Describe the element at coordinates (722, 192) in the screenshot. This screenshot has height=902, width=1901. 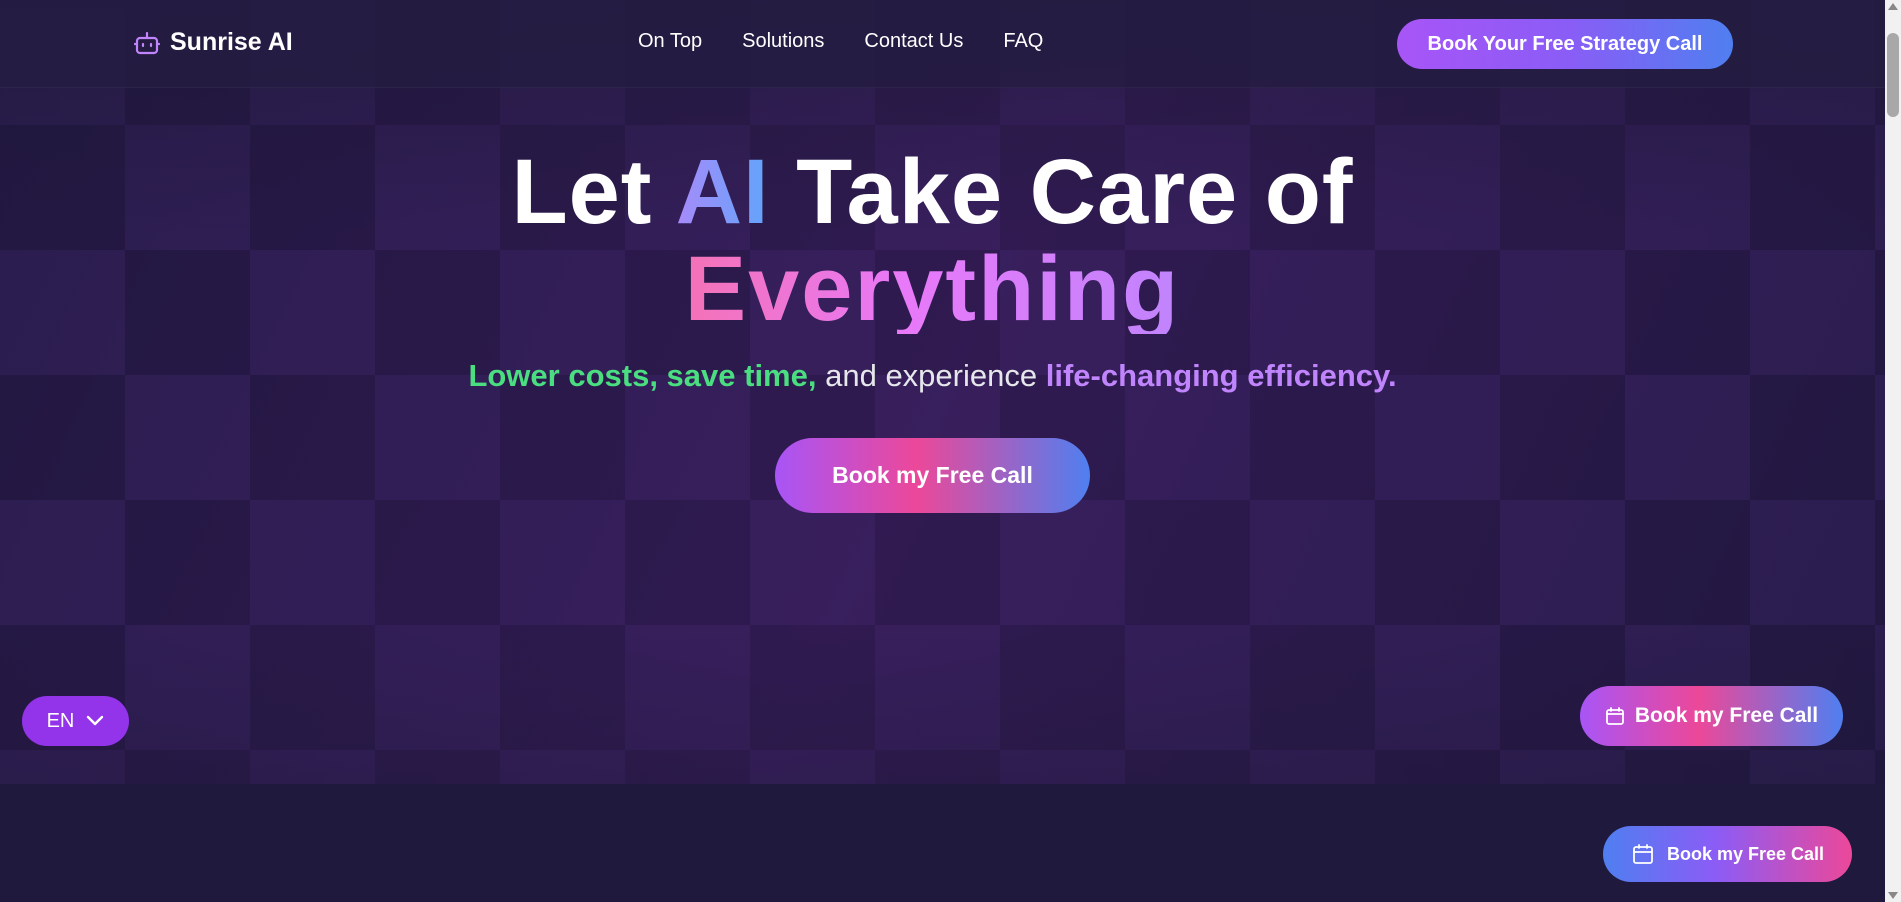
I see `headline-highlight: AI` at that location.